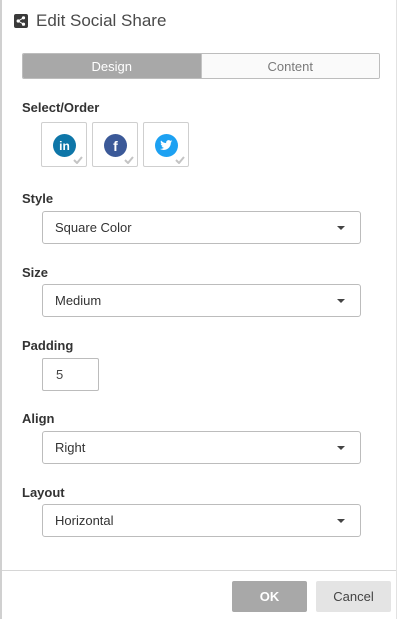 Image resolution: width=397 pixels, height=619 pixels. I want to click on padding-input: 5, so click(70, 374).